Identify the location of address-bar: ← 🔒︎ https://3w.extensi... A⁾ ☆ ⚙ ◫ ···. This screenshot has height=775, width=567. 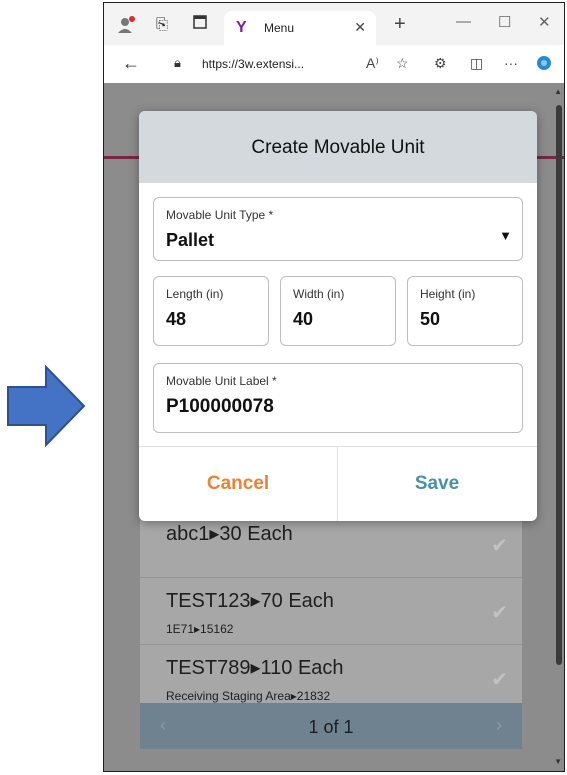
(334, 64).